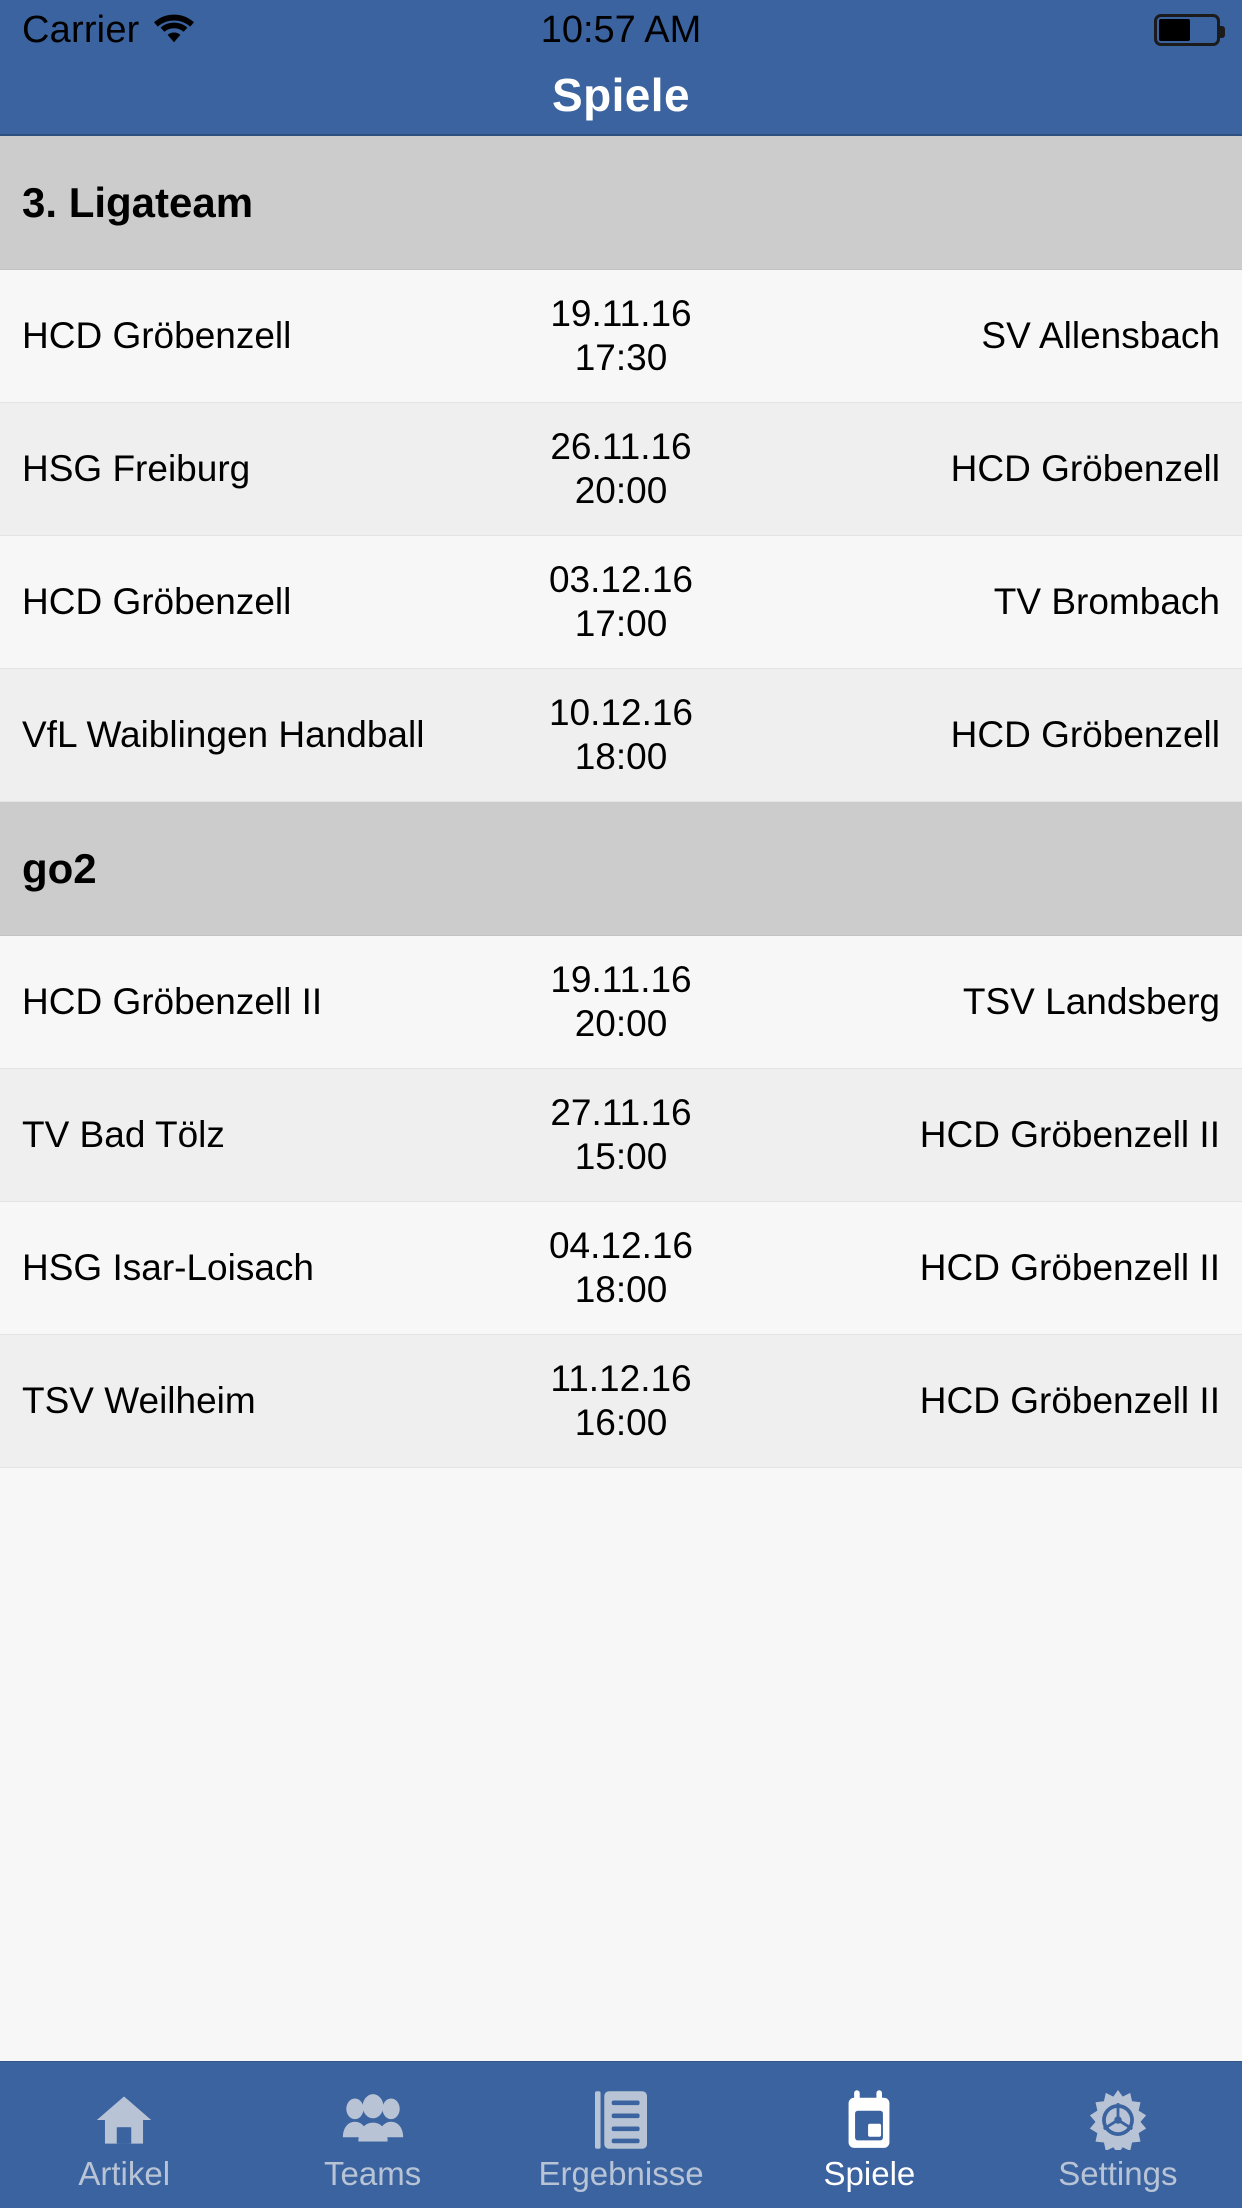  Describe the element at coordinates (621, 203) in the screenshot. I see `section-header: 3. Ligateam` at that location.